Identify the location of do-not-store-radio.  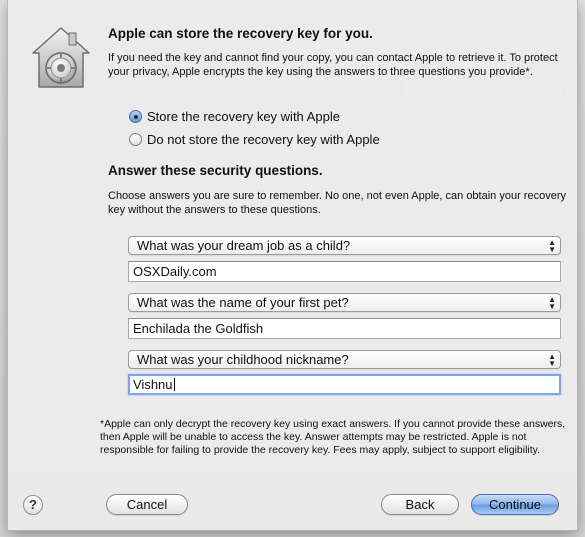
(135, 139).